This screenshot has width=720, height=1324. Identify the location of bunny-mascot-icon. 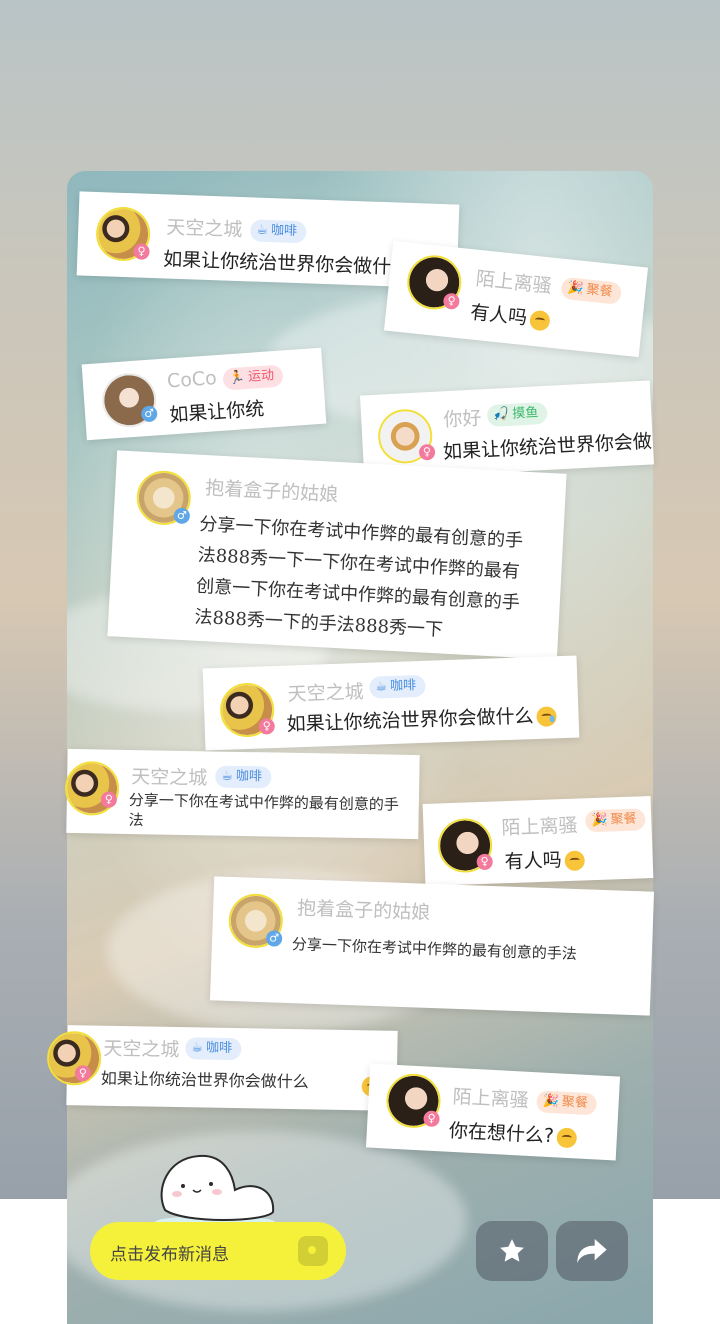
(215, 1191).